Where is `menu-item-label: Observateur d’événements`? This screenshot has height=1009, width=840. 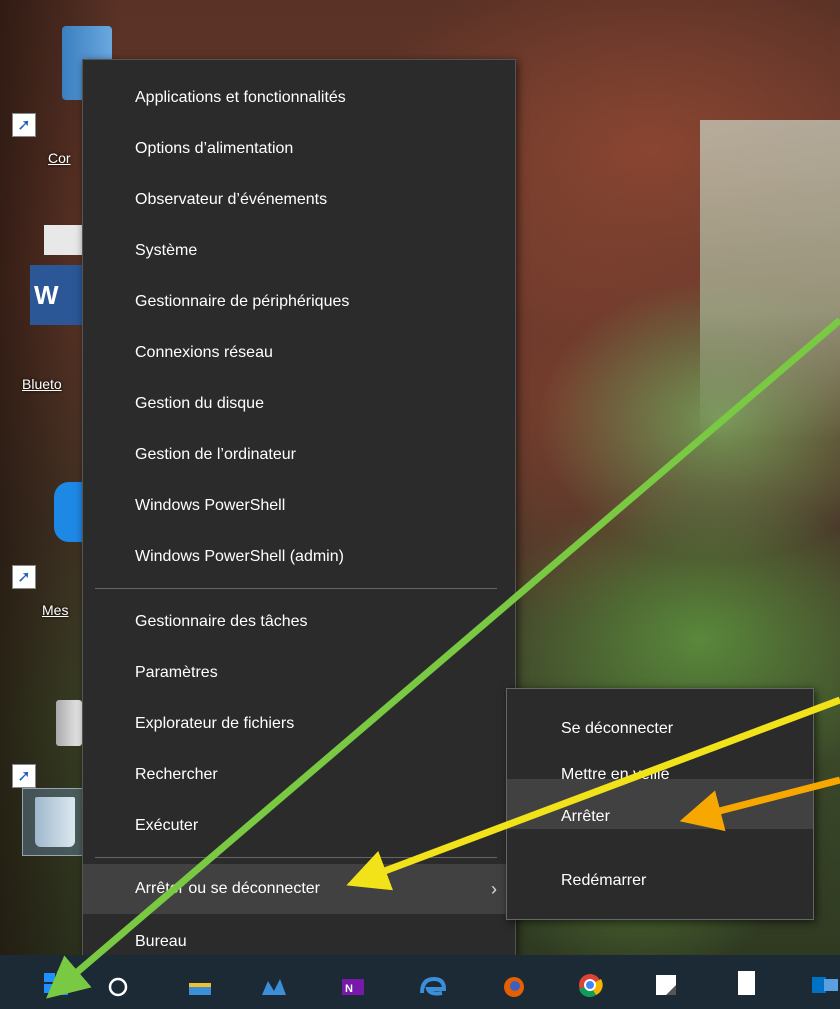
menu-item-label: Observateur d’événements is located at coordinates (231, 199).